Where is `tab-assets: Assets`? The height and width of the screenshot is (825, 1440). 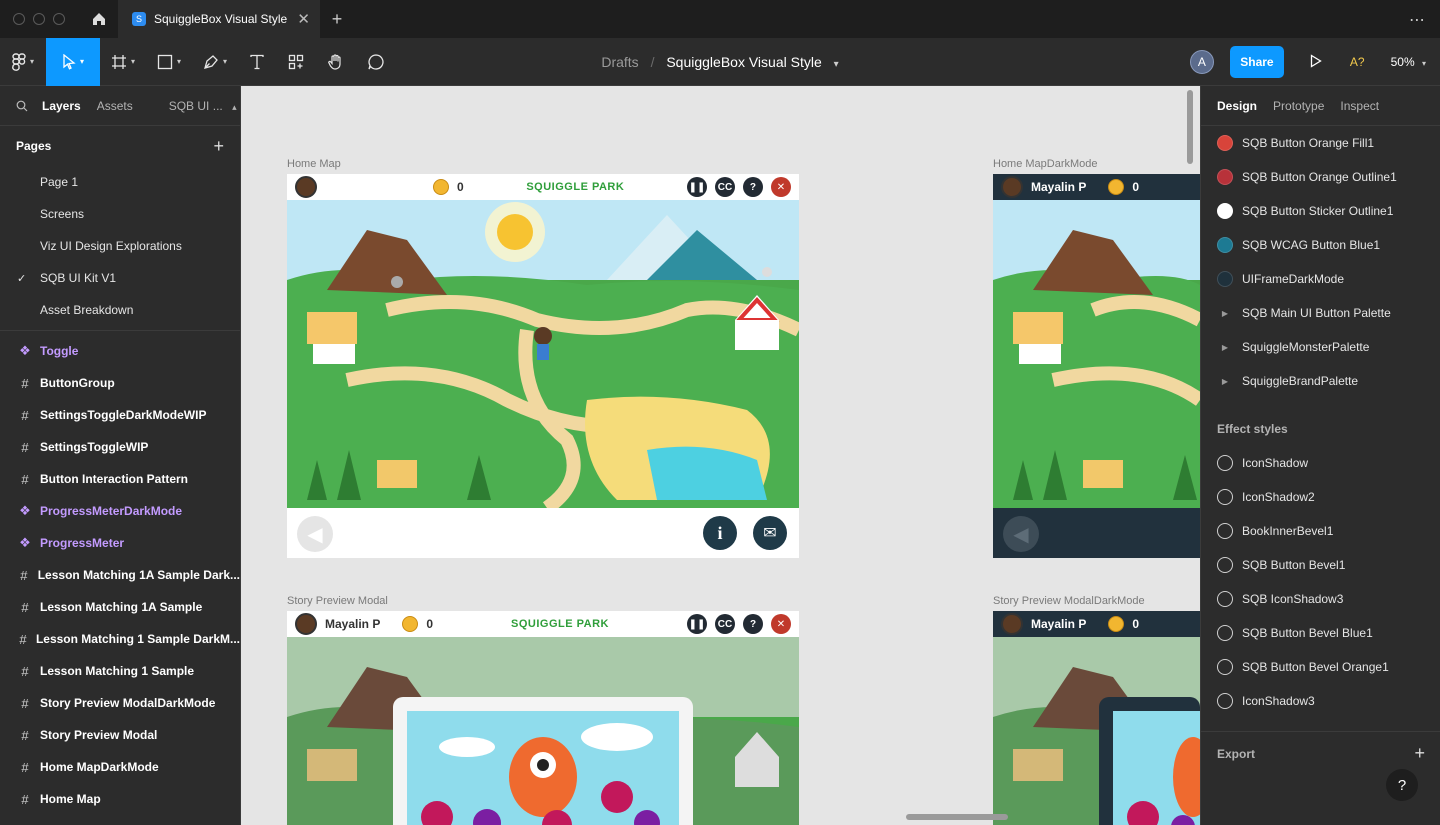
tab-assets: Assets is located at coordinates (115, 106).